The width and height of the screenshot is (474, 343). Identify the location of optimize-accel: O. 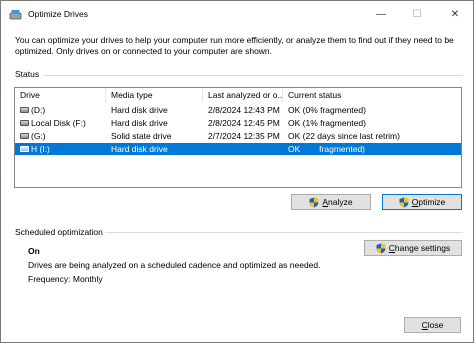
(415, 202).